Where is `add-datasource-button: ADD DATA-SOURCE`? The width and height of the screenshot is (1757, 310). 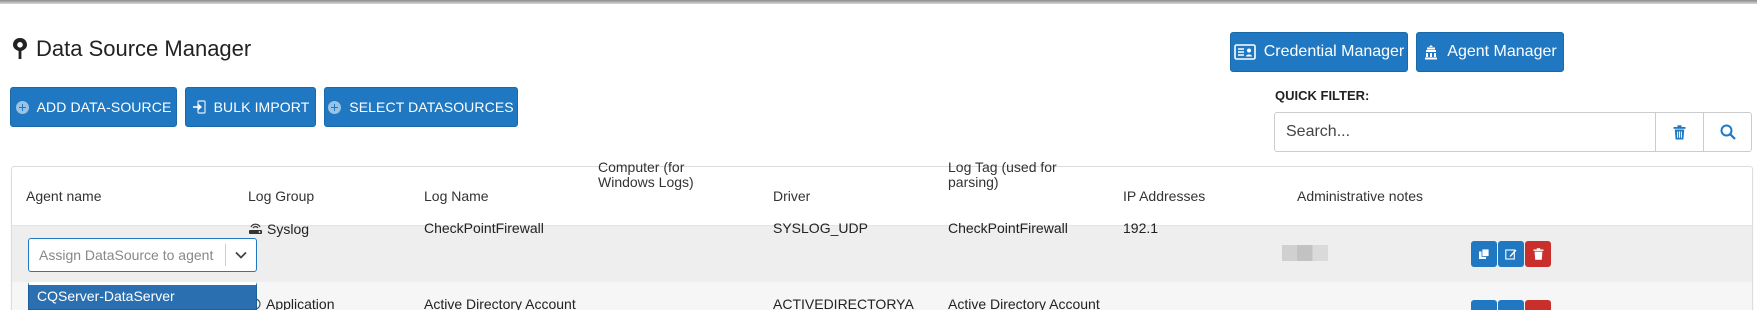 add-datasource-button: ADD DATA-SOURCE is located at coordinates (93, 107).